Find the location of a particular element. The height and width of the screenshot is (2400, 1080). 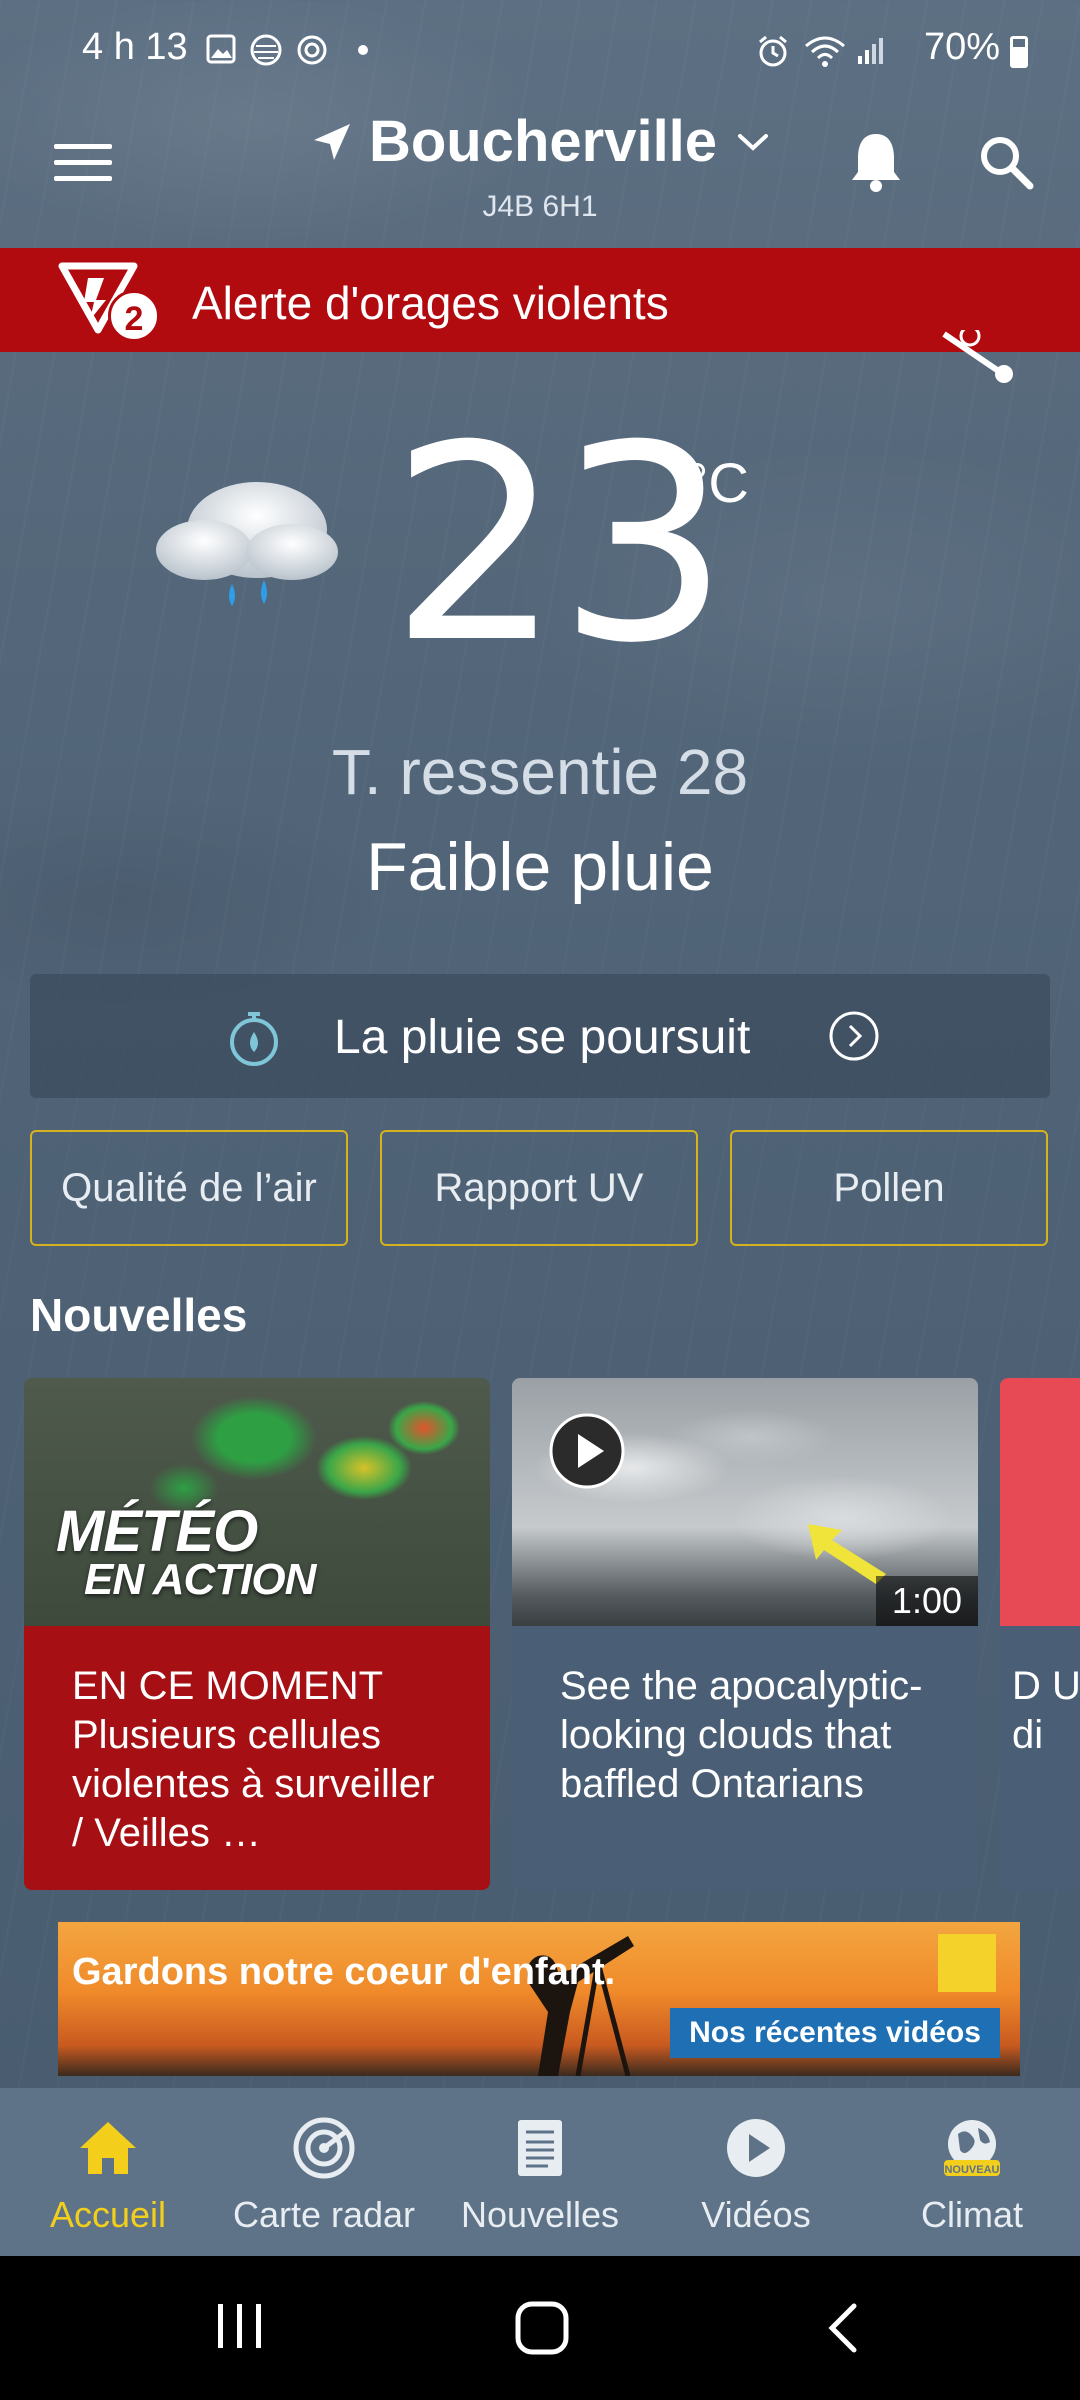

battery-icon is located at coordinates (1019, 52).